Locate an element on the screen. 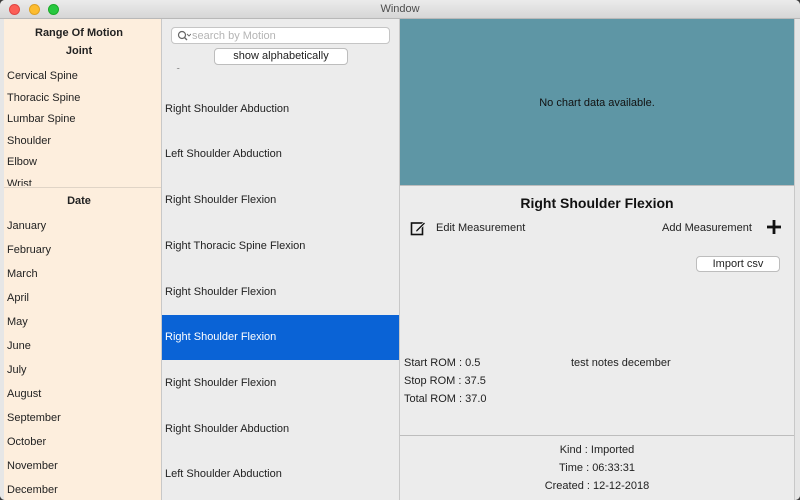  kind-label: Kind : Imported is located at coordinates (597, 450).